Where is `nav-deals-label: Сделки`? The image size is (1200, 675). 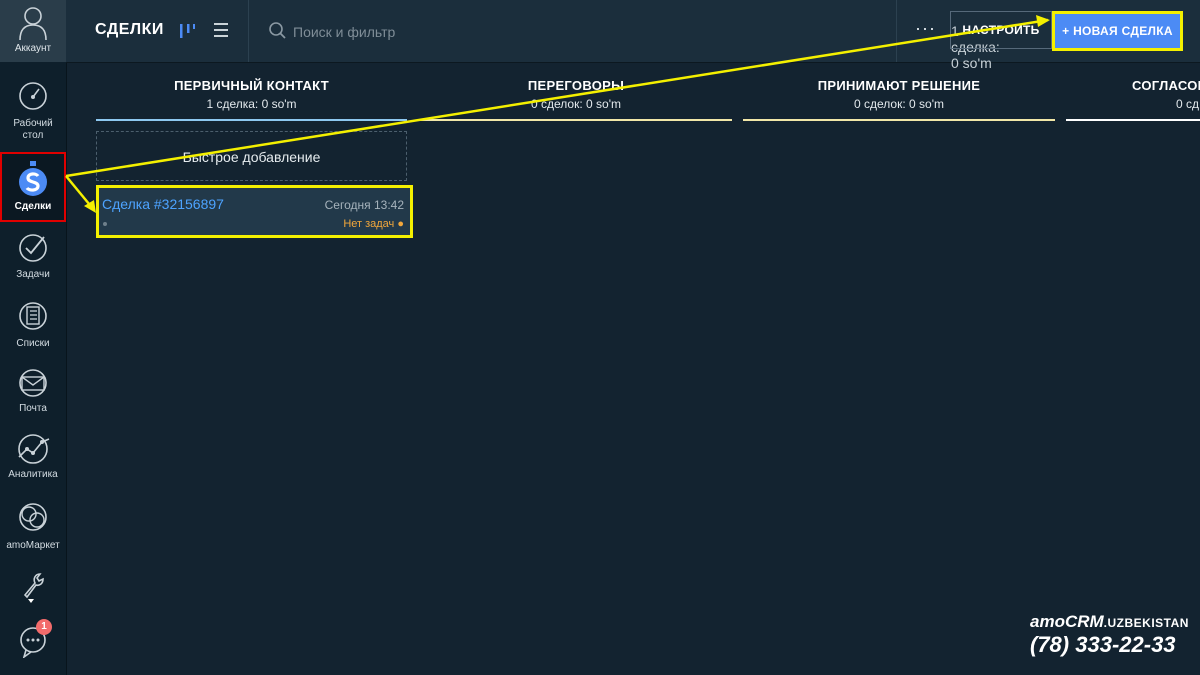
nav-deals-label: Сделки is located at coordinates (33, 206).